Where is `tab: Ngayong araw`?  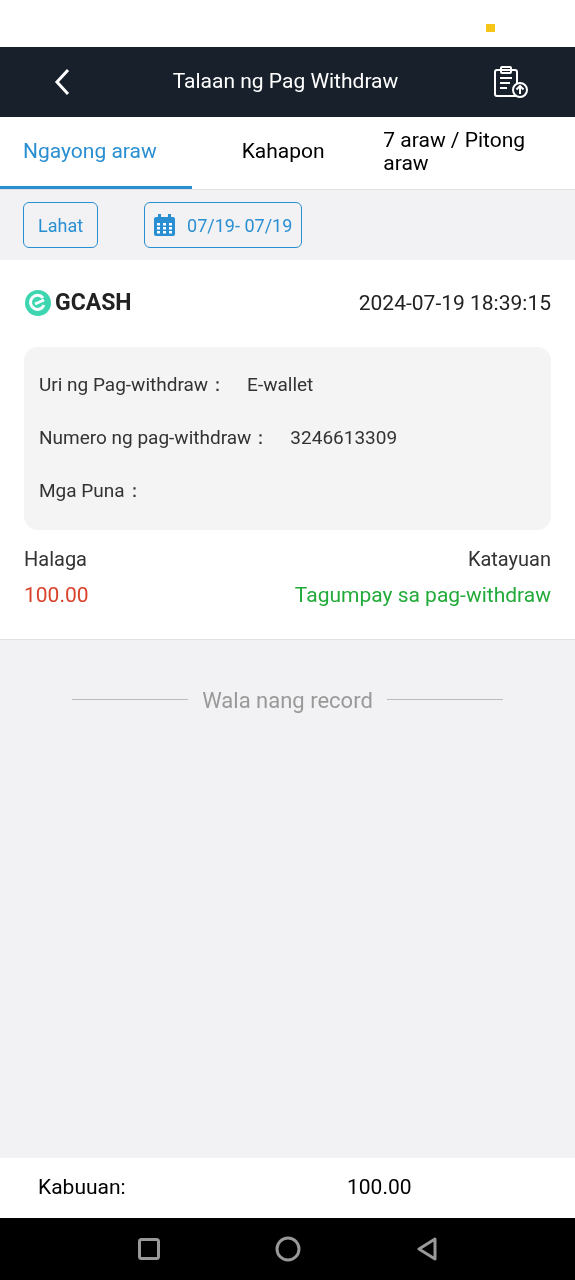
tab: Ngayong araw is located at coordinates (96, 153).